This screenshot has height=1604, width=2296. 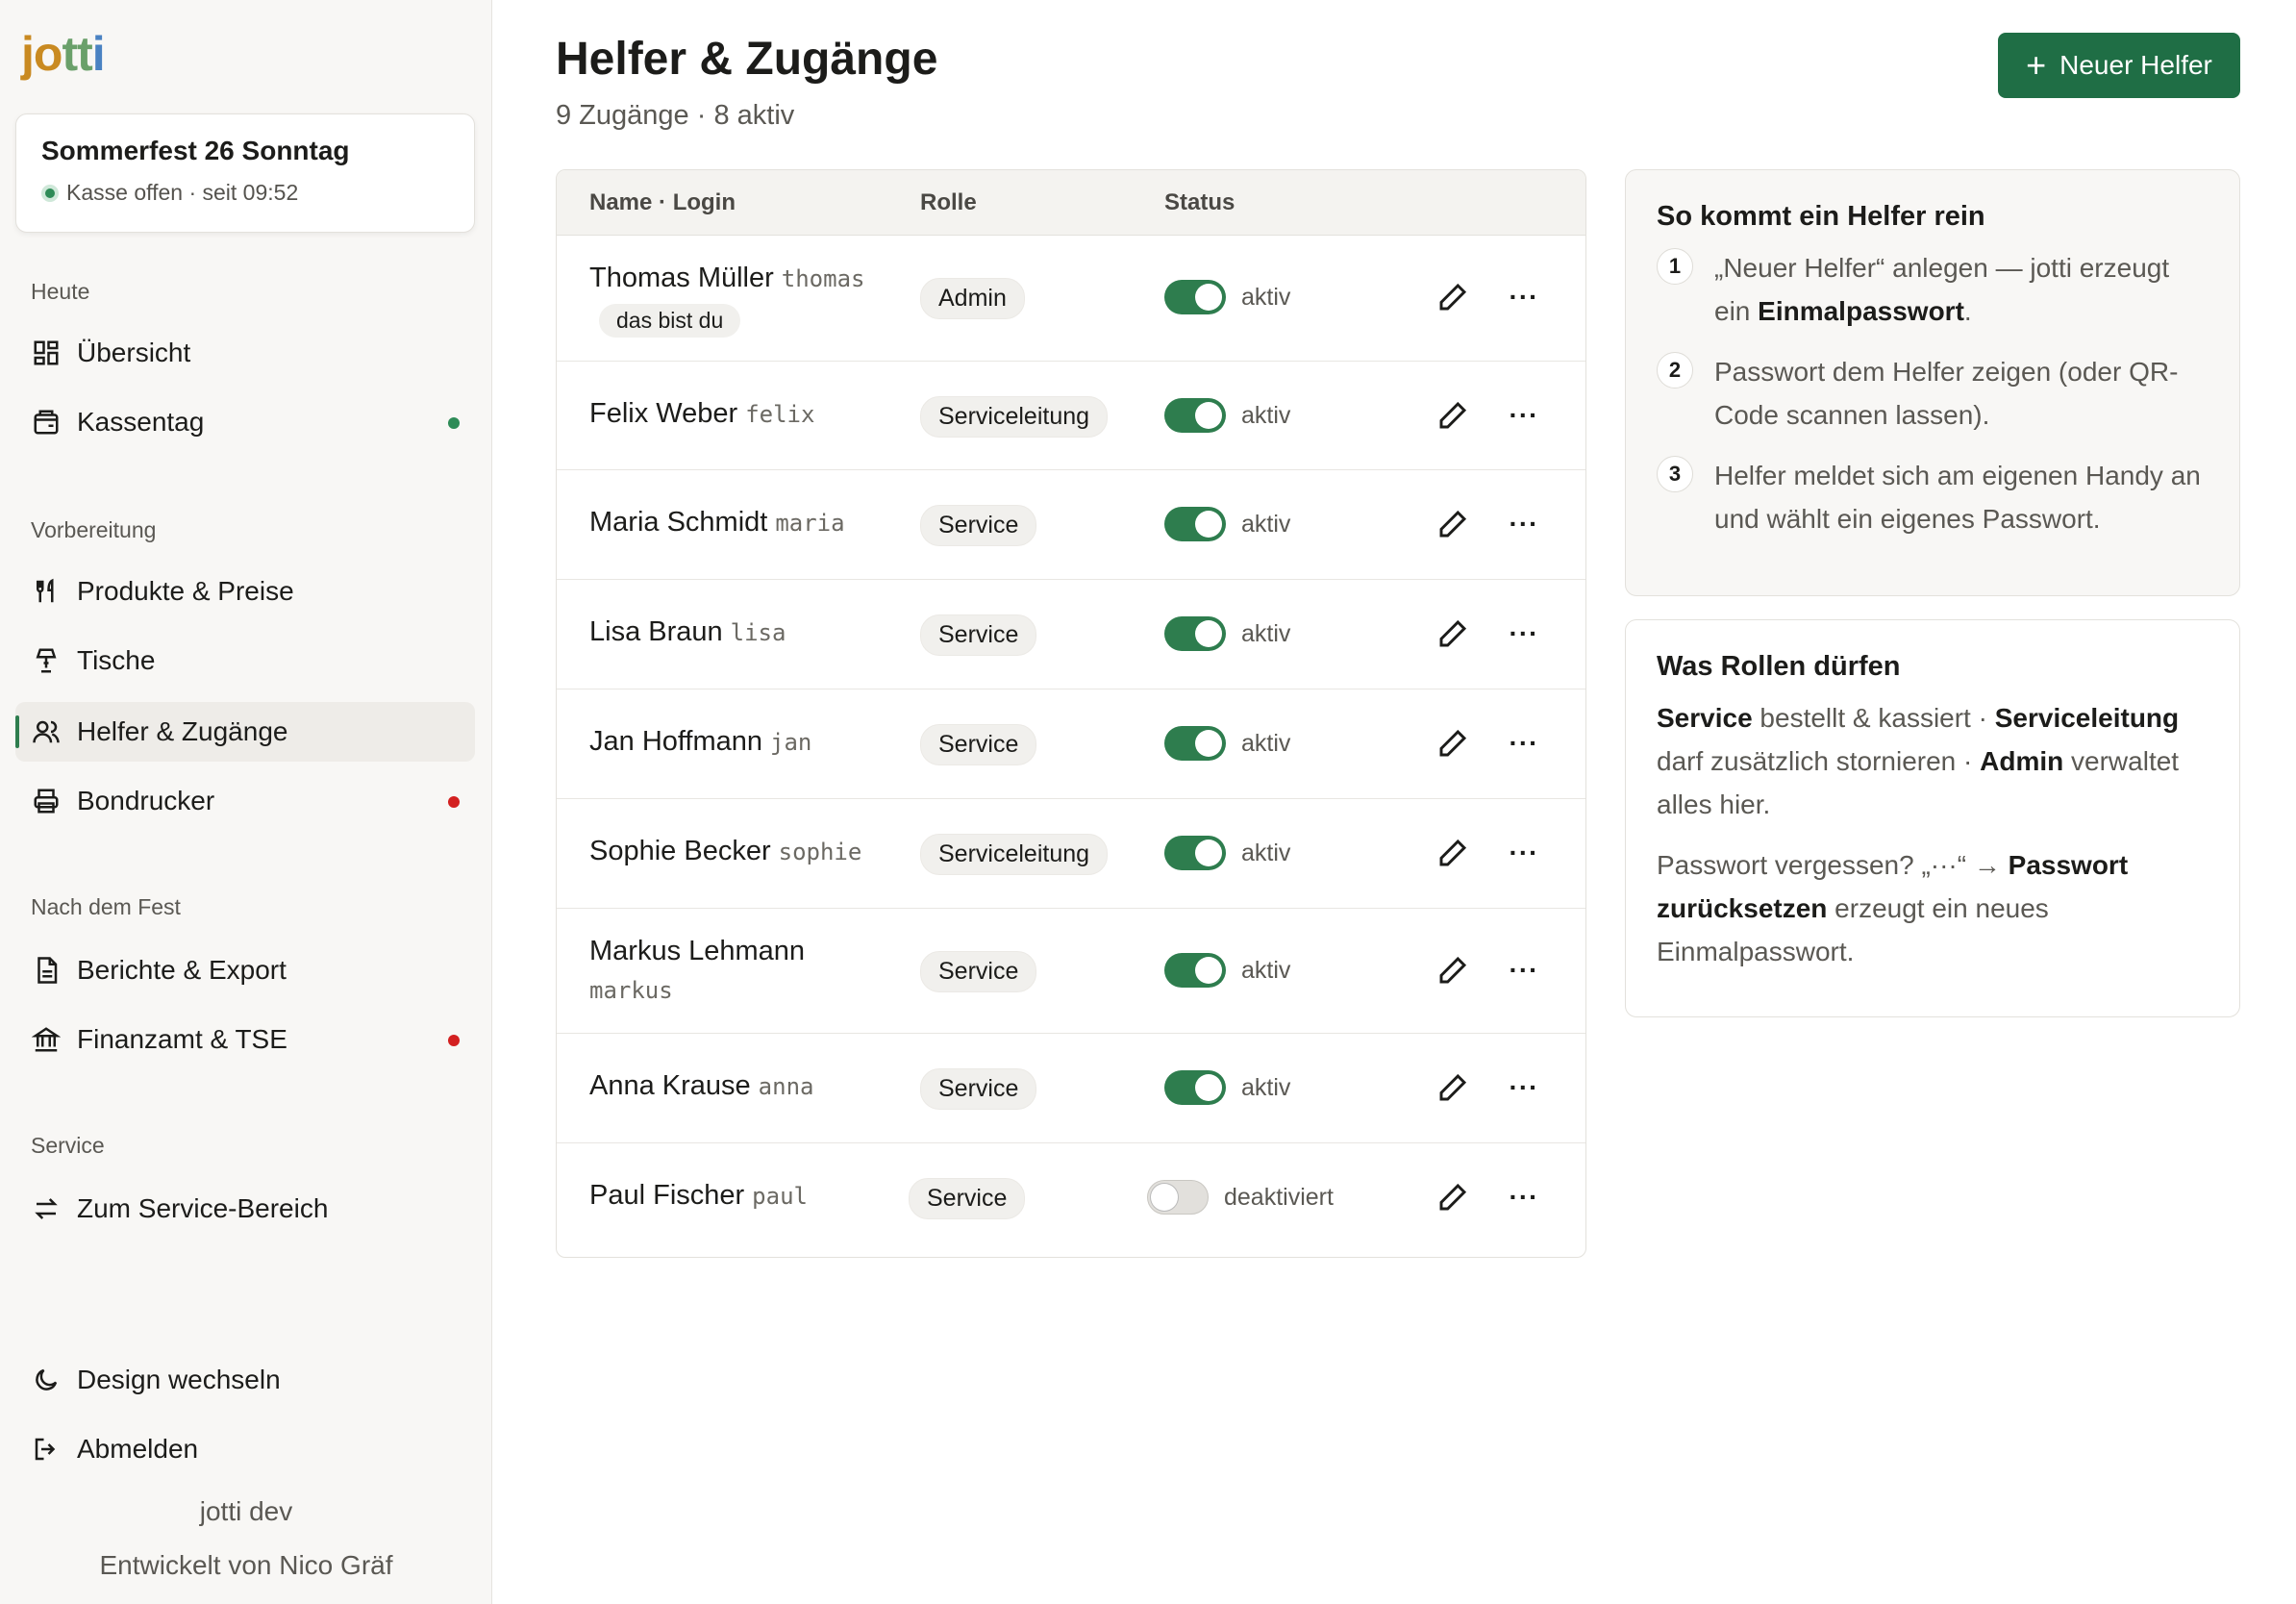 What do you see at coordinates (663, 413) in the screenshot?
I see `helper-name: Felix Weber` at bounding box center [663, 413].